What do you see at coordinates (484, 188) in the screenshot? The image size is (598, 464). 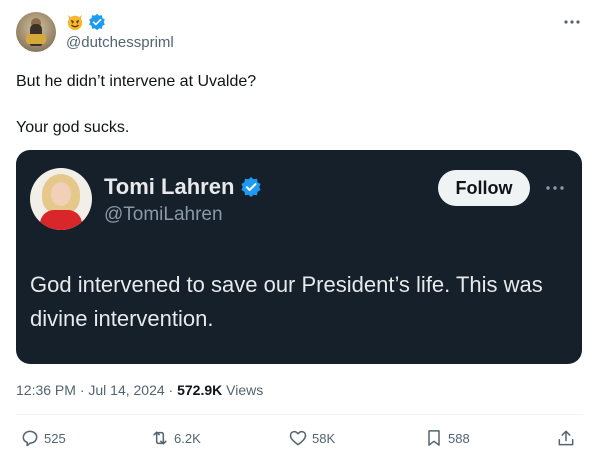 I see `follow-button: Follow` at bounding box center [484, 188].